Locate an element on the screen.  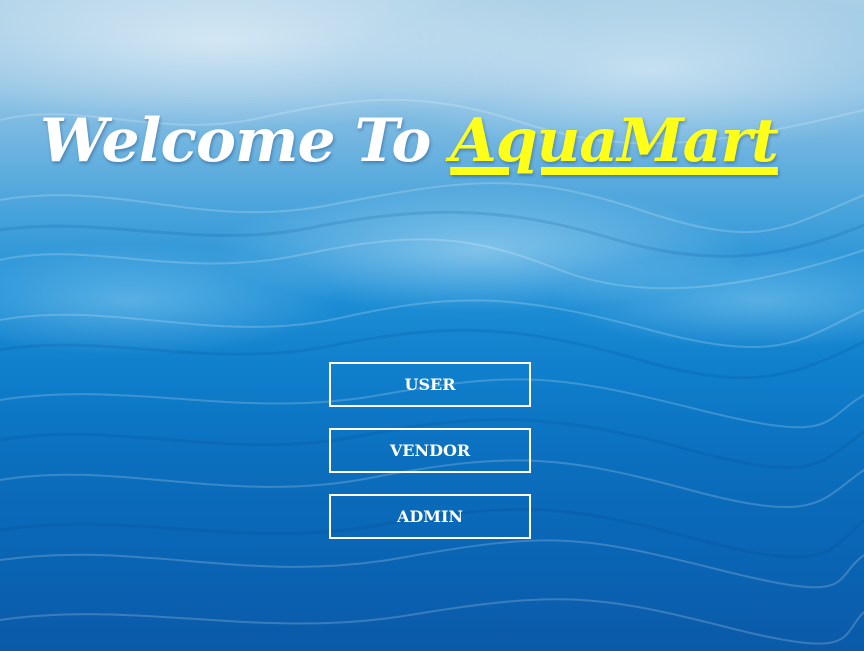
user-button: USER is located at coordinates (430, 384).